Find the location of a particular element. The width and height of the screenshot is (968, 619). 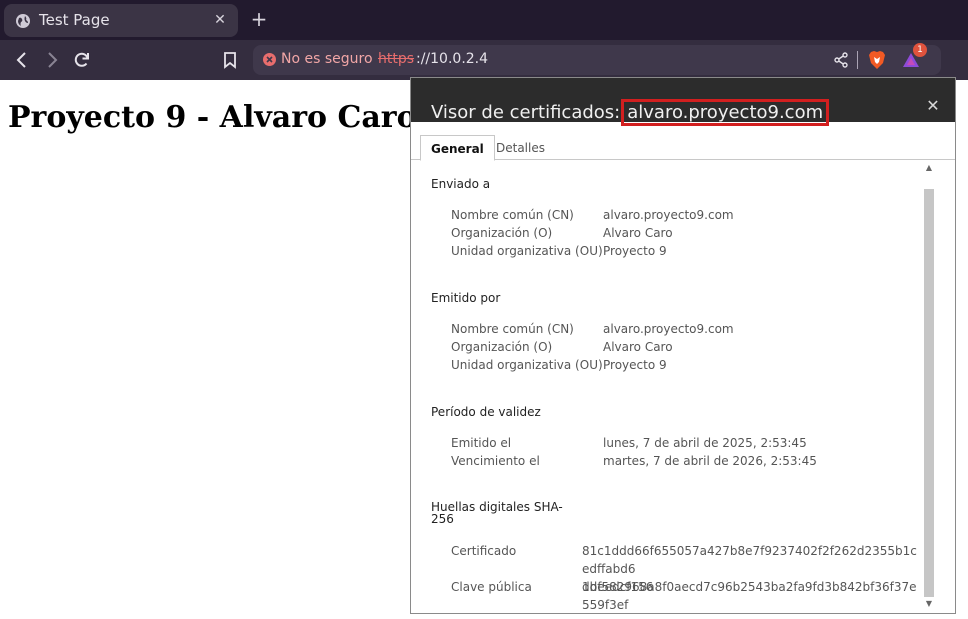

back-icon is located at coordinates (22, 60).